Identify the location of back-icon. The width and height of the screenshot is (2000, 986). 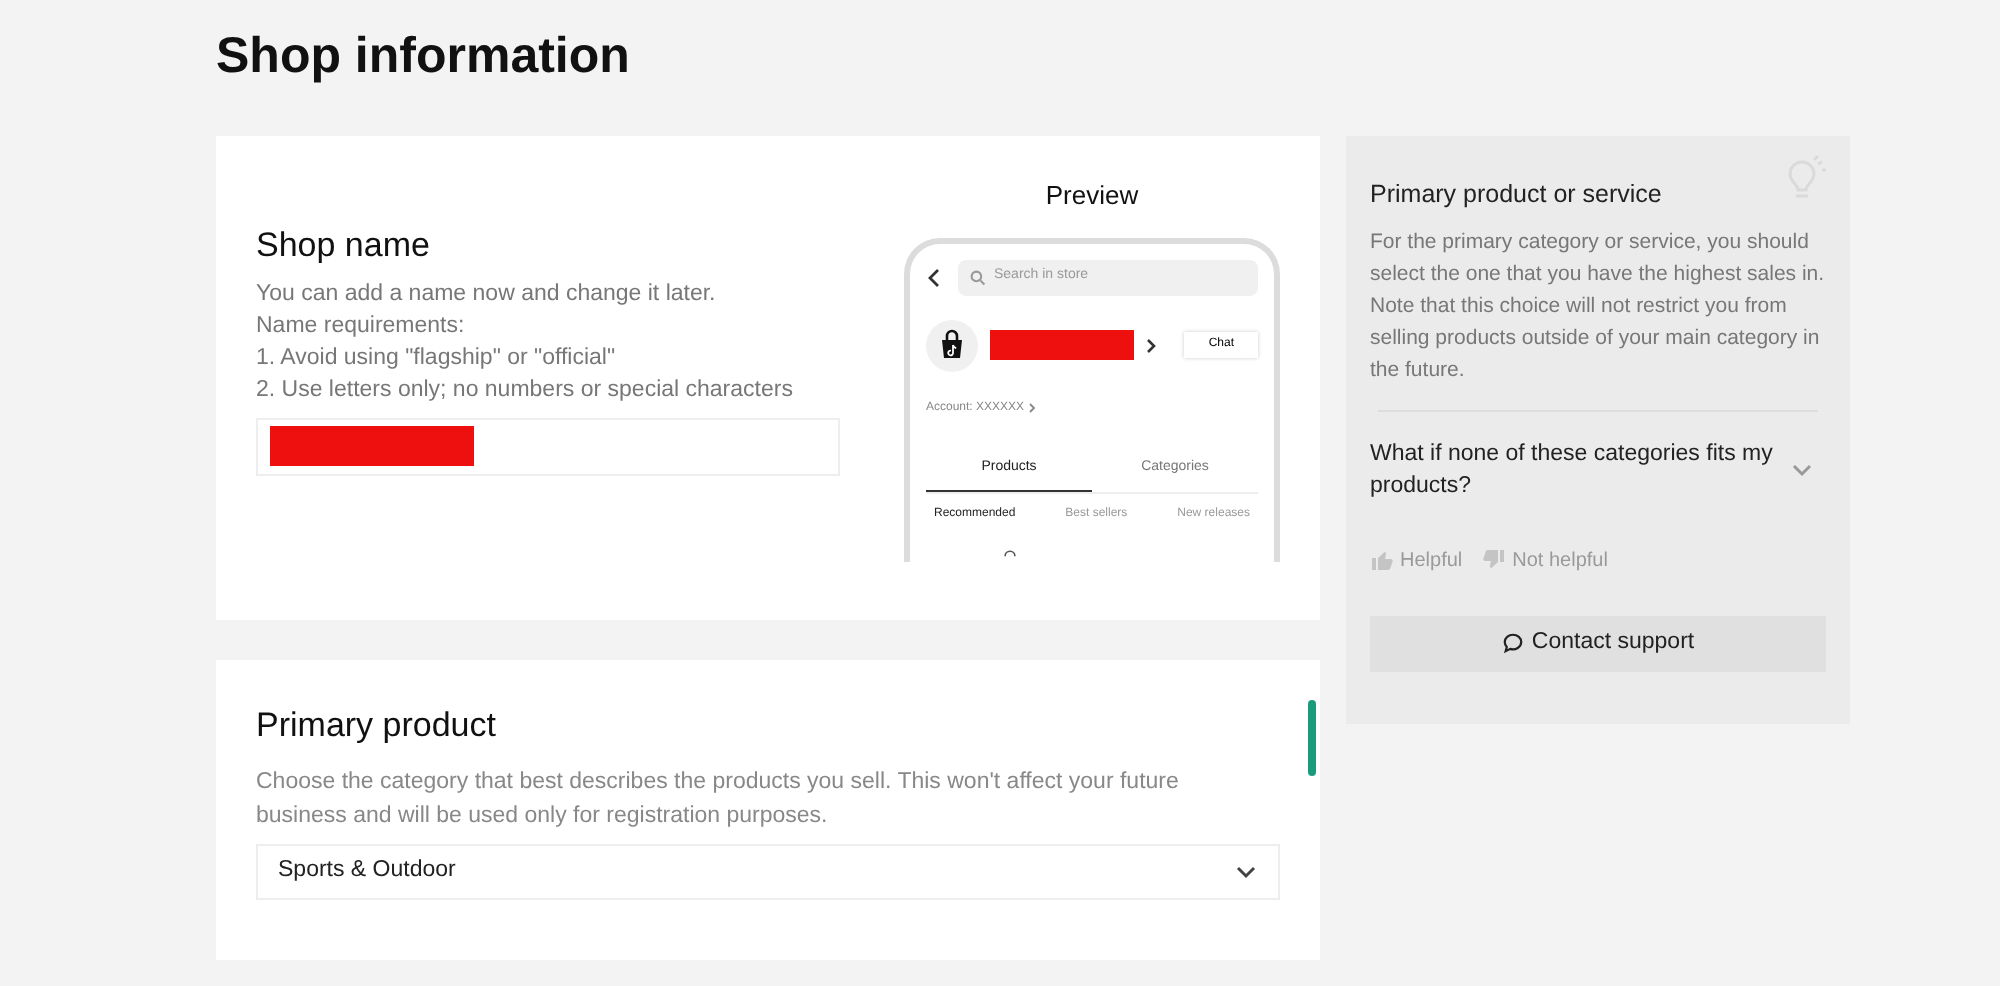
(934, 277).